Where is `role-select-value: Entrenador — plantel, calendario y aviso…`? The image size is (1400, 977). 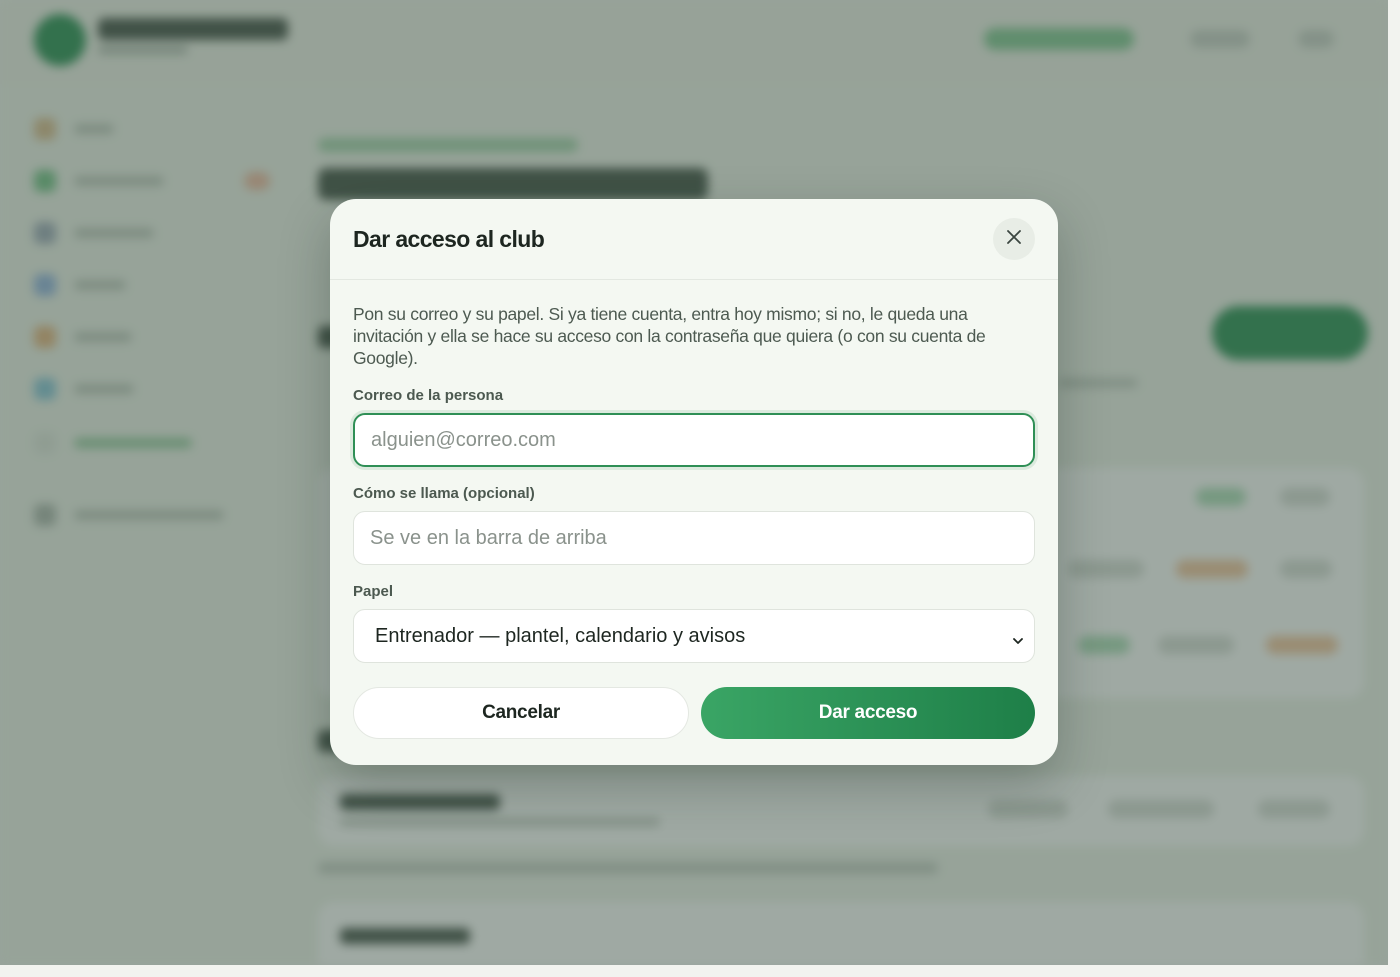 role-select-value: Entrenador — plantel, calendario y aviso… is located at coordinates (560, 635).